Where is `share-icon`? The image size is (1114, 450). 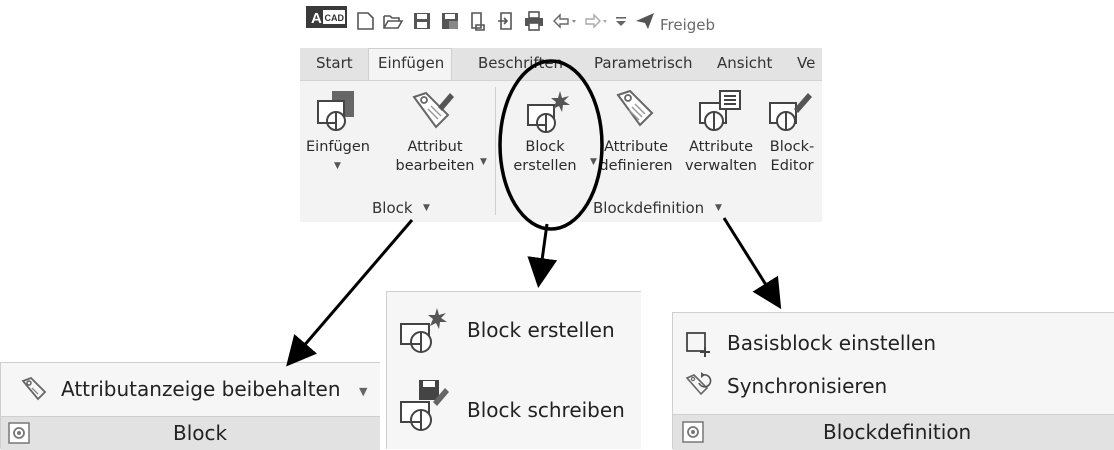 share-icon is located at coordinates (645, 21).